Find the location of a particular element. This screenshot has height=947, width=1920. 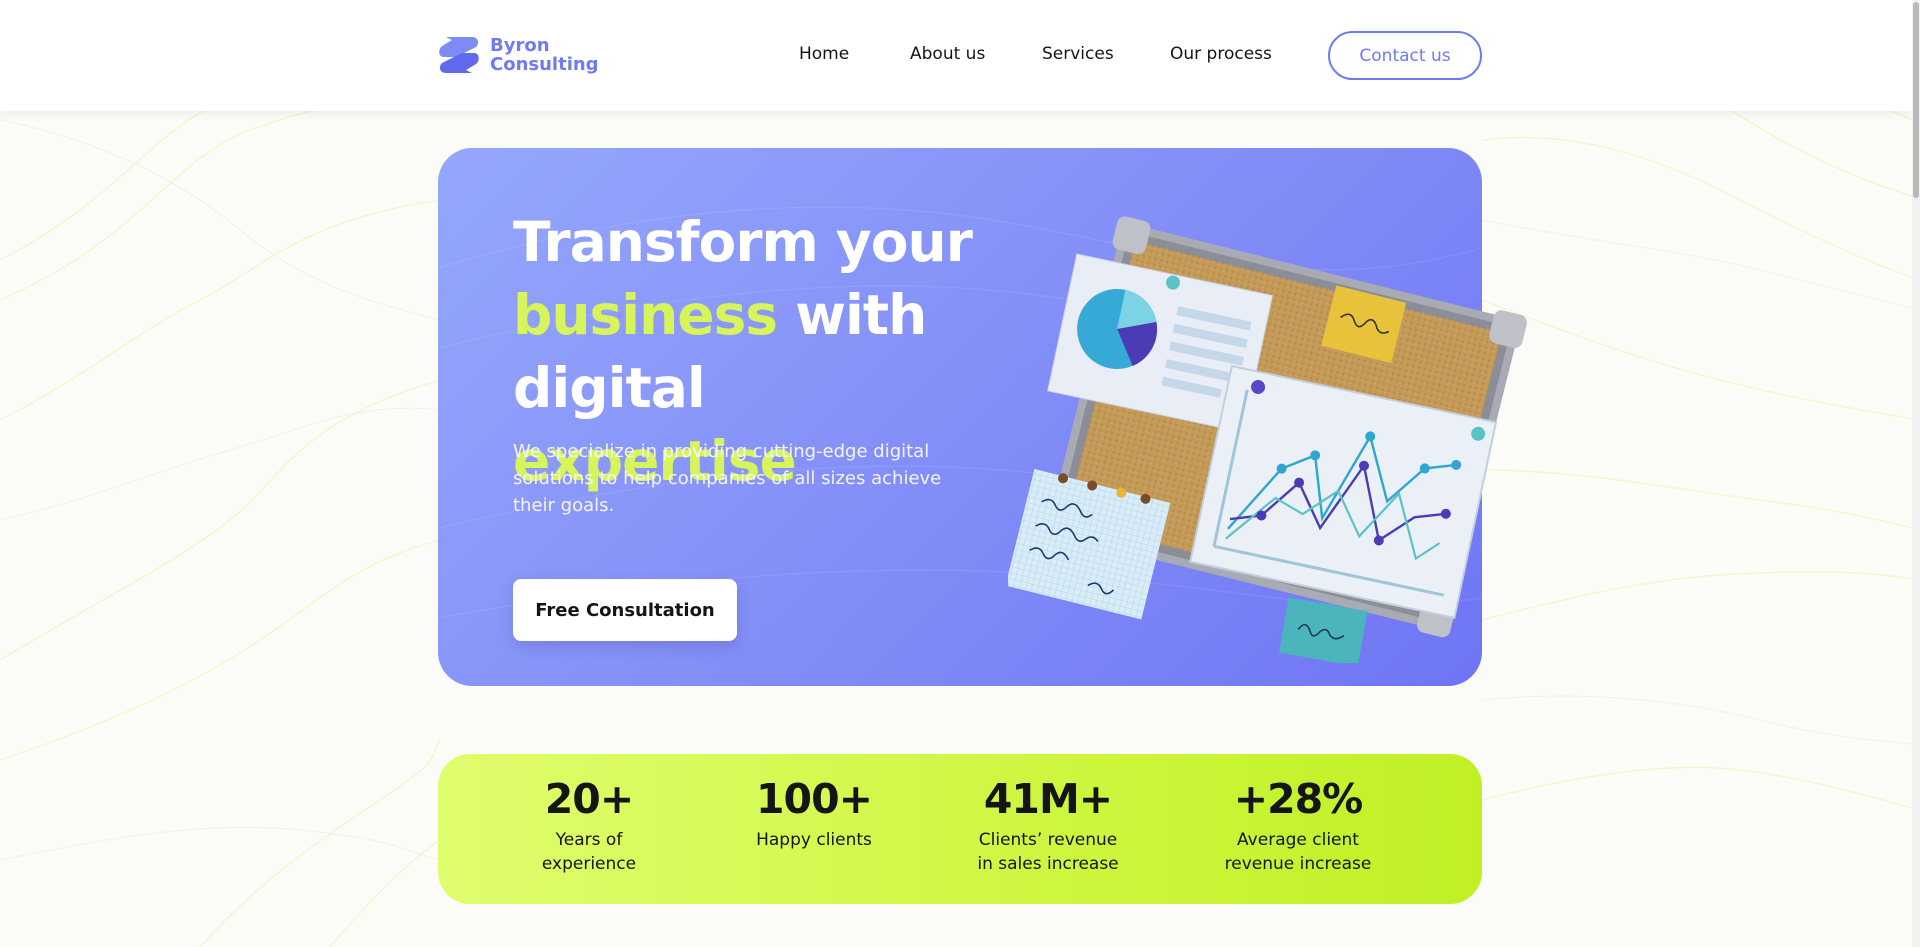

nav-home: Home is located at coordinates (824, 54).